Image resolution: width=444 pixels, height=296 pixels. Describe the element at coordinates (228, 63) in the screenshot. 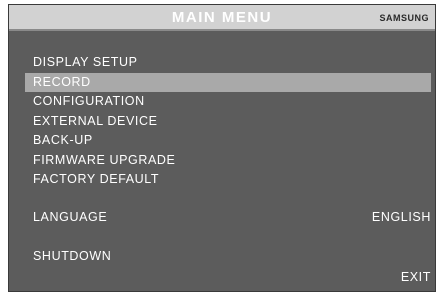

I see `menu-item-display-setup: DISPLAY SETUP` at that location.